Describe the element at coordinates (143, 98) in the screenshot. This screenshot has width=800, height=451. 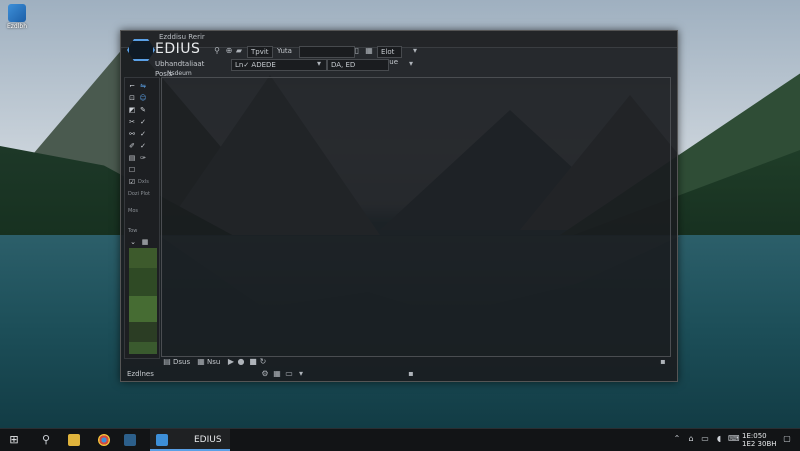
I see `user-tool-icon: ☺` at that location.